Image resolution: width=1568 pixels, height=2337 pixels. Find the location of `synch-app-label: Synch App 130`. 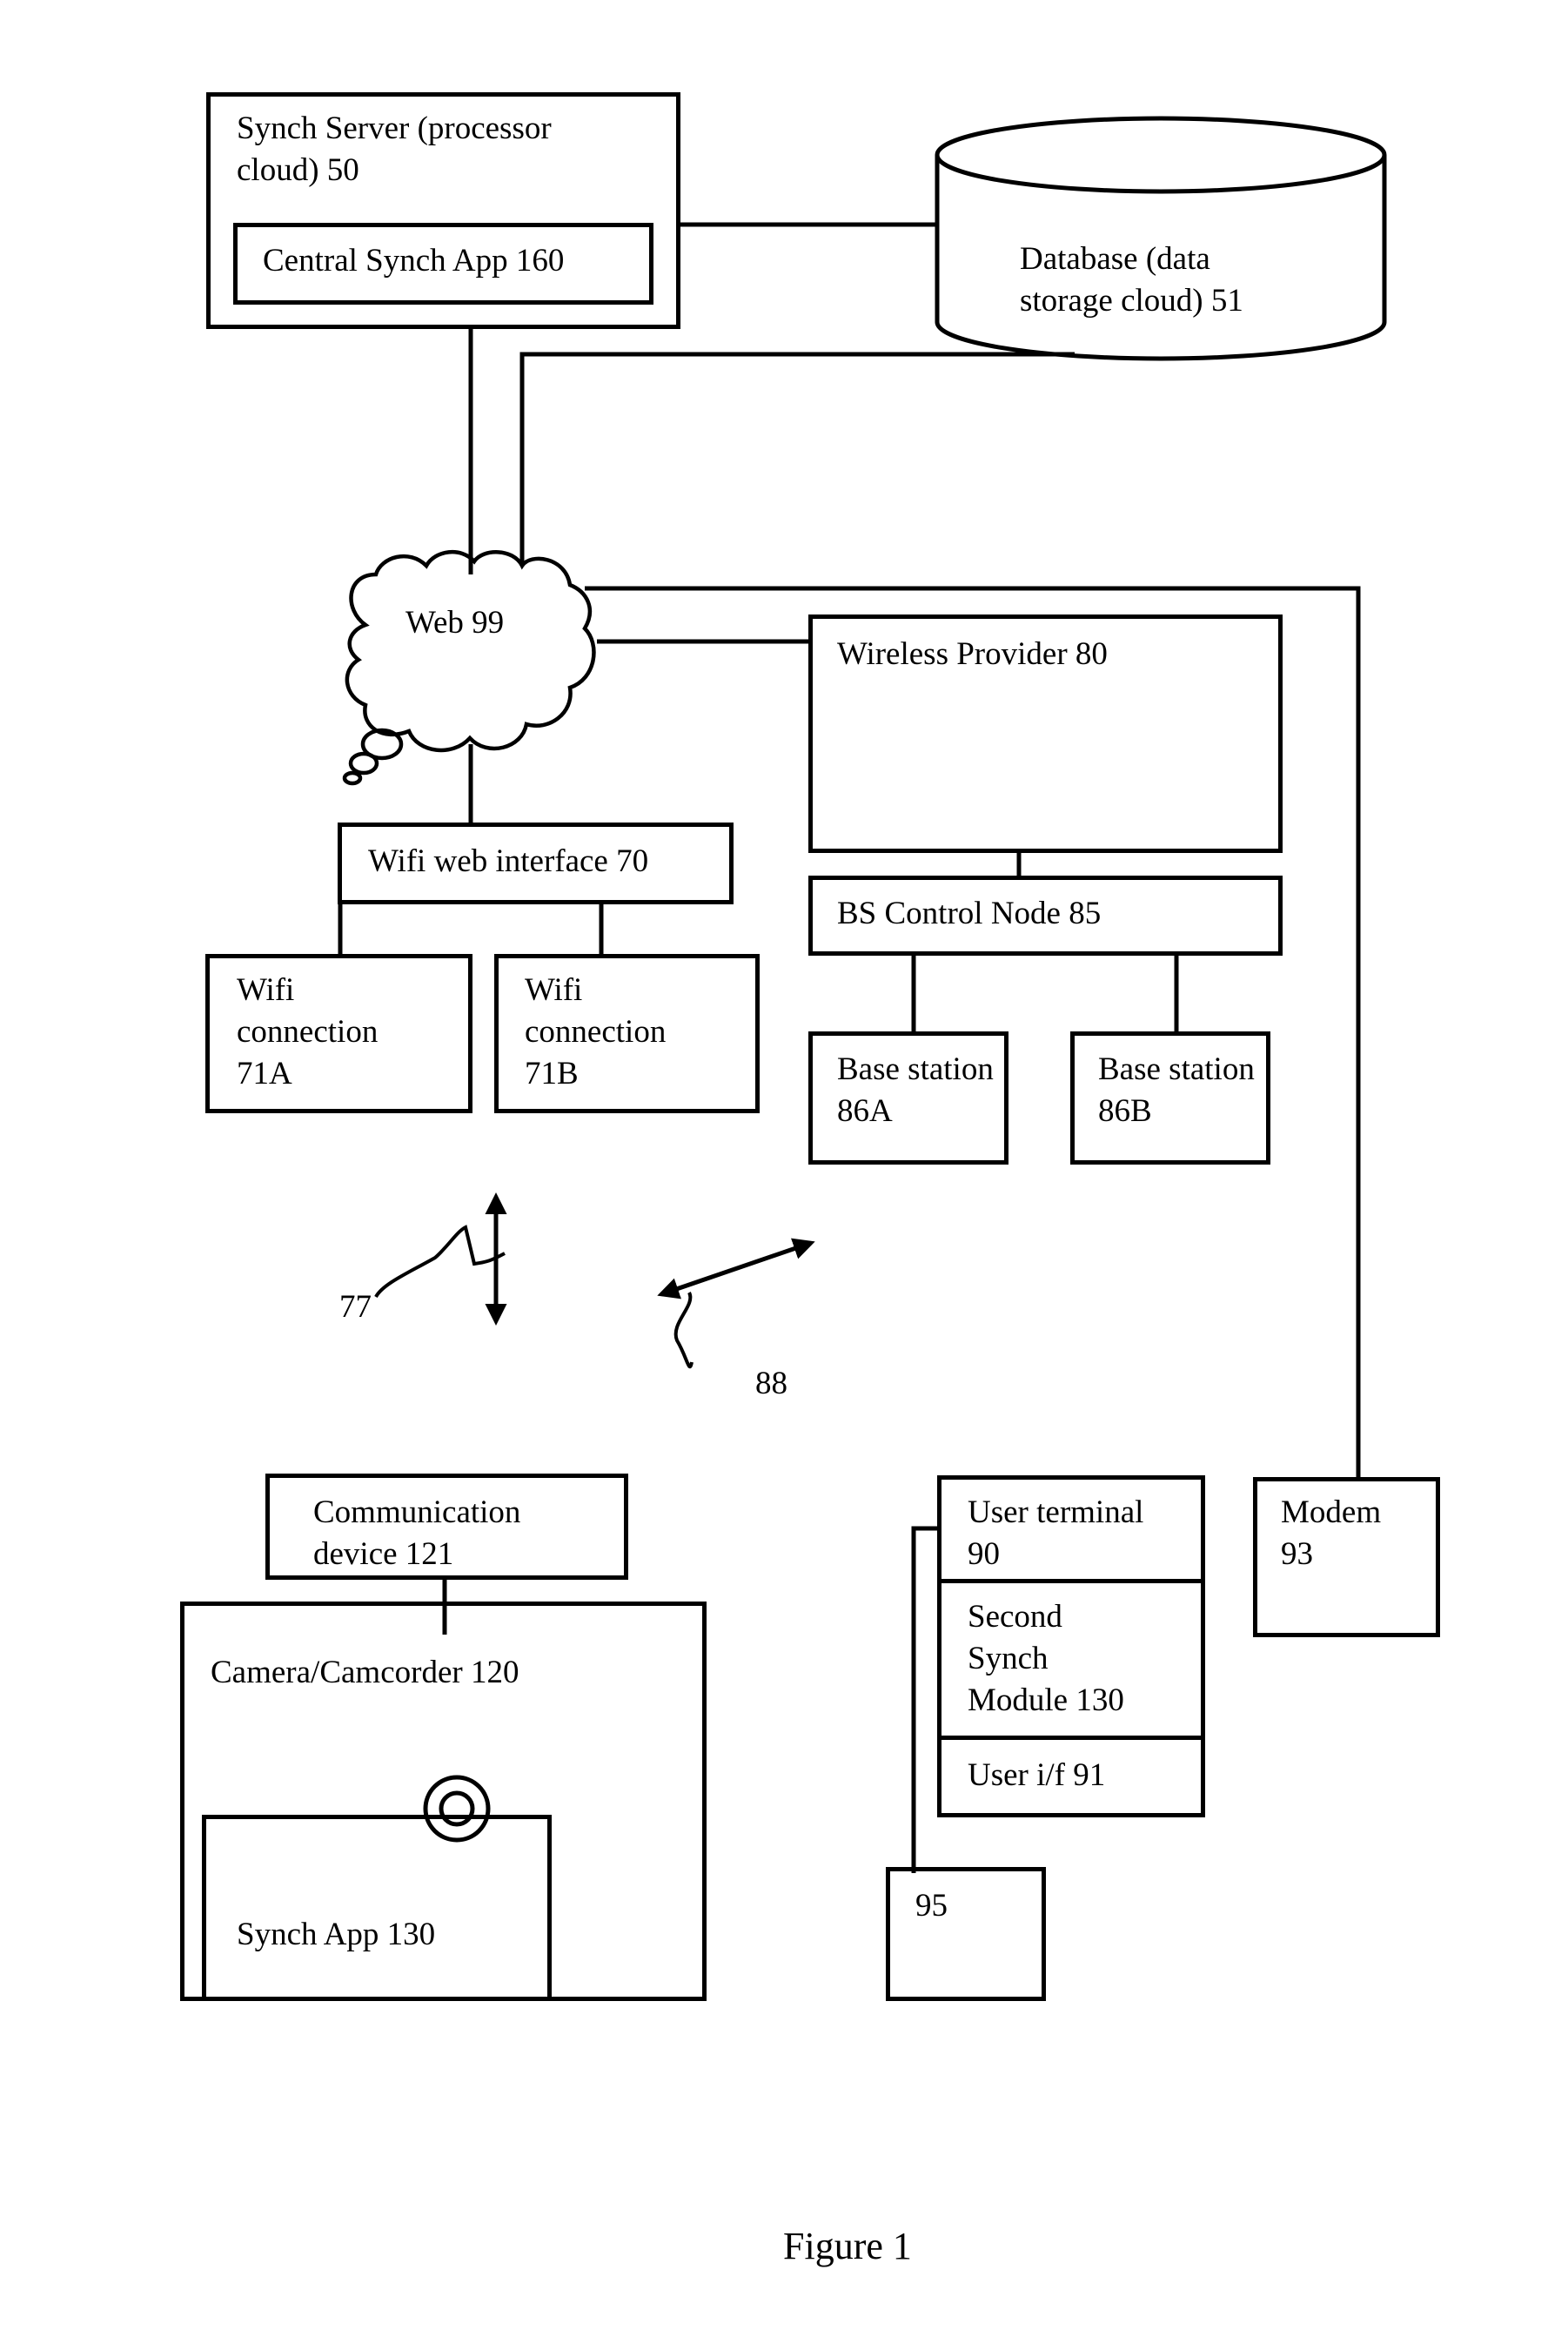

synch-app-label: Synch App 130 is located at coordinates (336, 1935).